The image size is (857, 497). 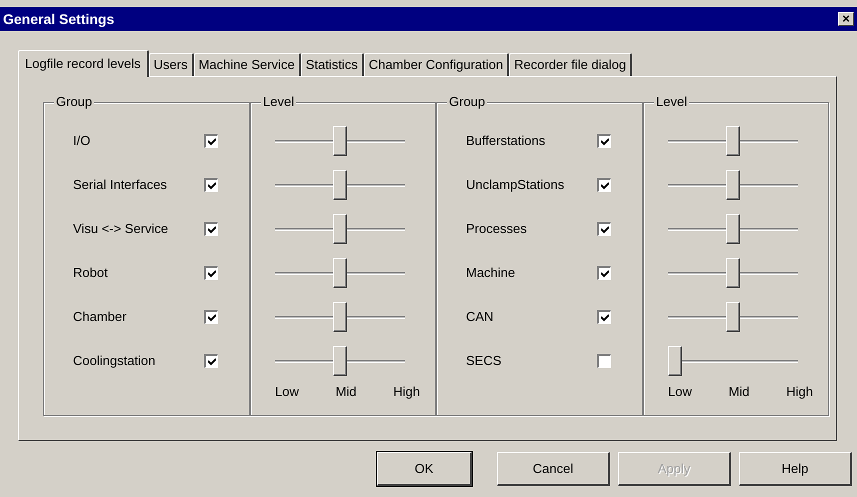 I want to click on group-label: Visu <-> Service, so click(x=121, y=229).